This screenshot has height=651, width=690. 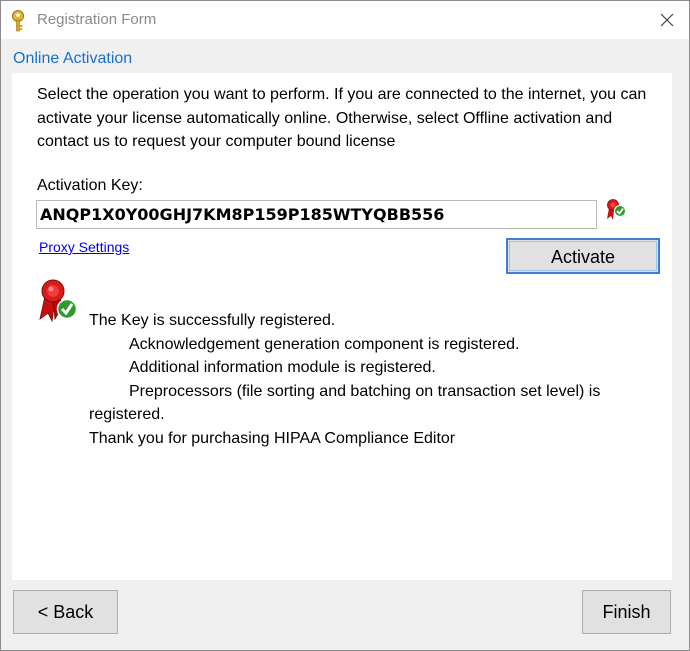 What do you see at coordinates (90, 185) in the screenshot?
I see `activation-key-label: Activation Key:` at bounding box center [90, 185].